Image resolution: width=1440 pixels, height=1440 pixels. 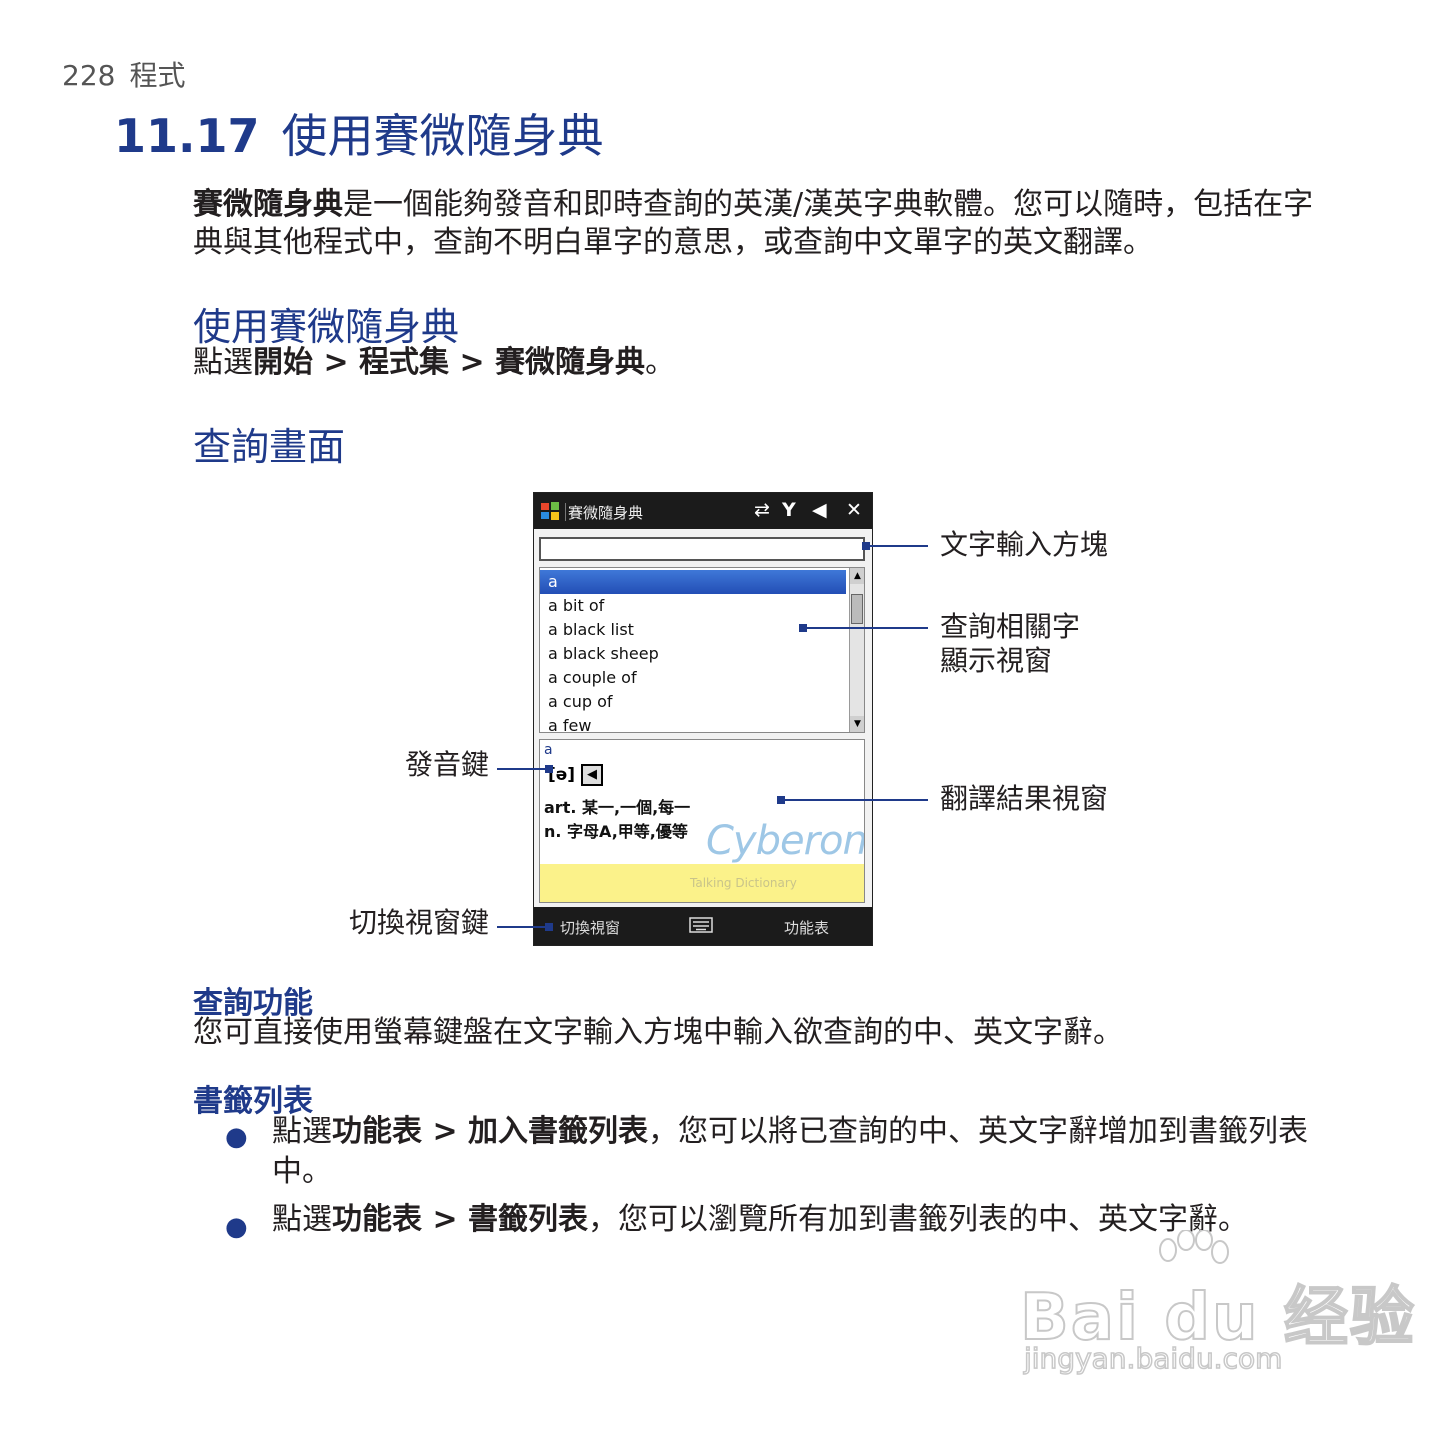 I want to click on device-app-title: 賽微隨身典, so click(x=606, y=513).